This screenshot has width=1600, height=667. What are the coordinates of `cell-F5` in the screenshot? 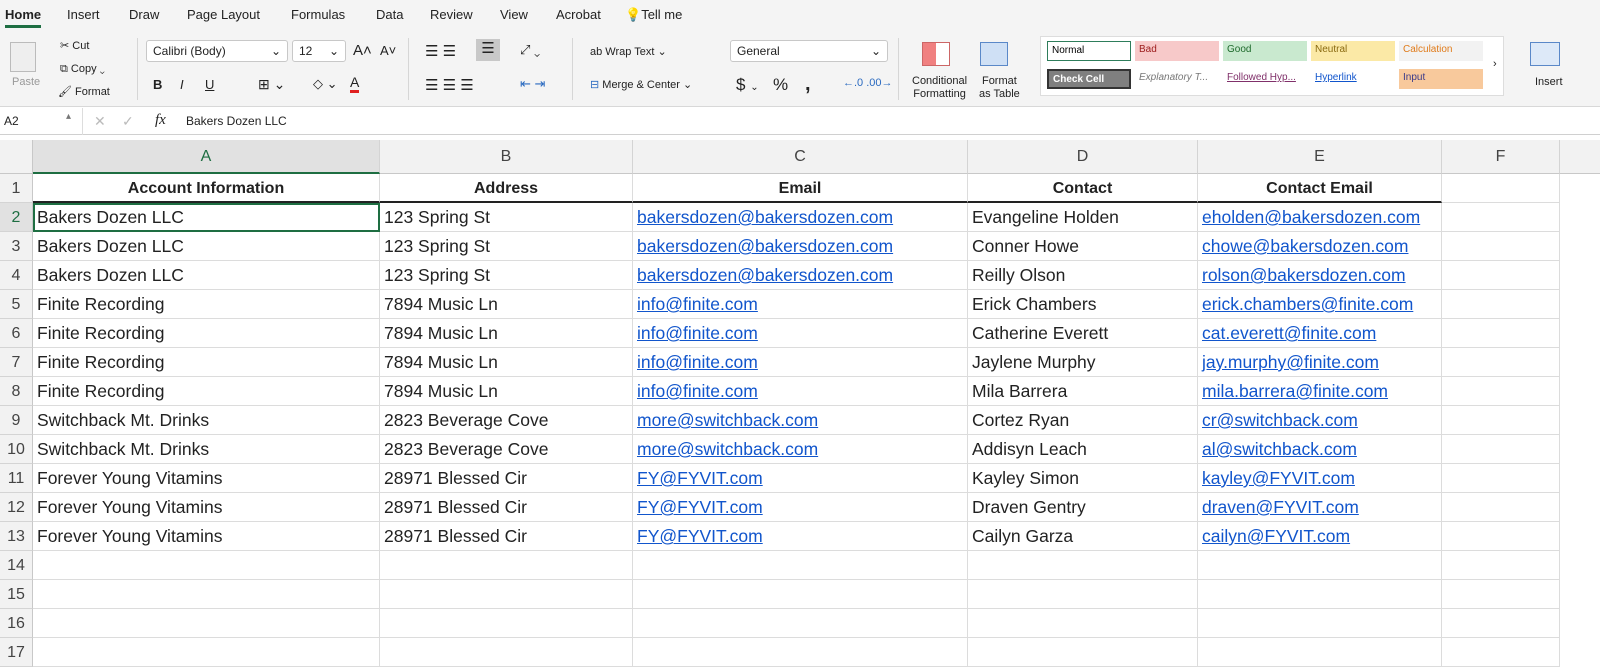 It's located at (1501, 304).